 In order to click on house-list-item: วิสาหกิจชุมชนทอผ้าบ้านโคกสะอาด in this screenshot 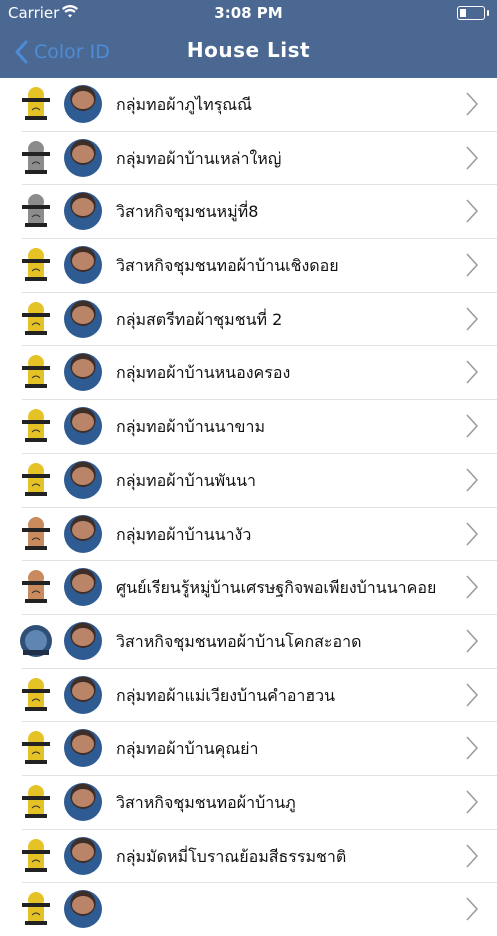, I will do `click(258, 642)`.